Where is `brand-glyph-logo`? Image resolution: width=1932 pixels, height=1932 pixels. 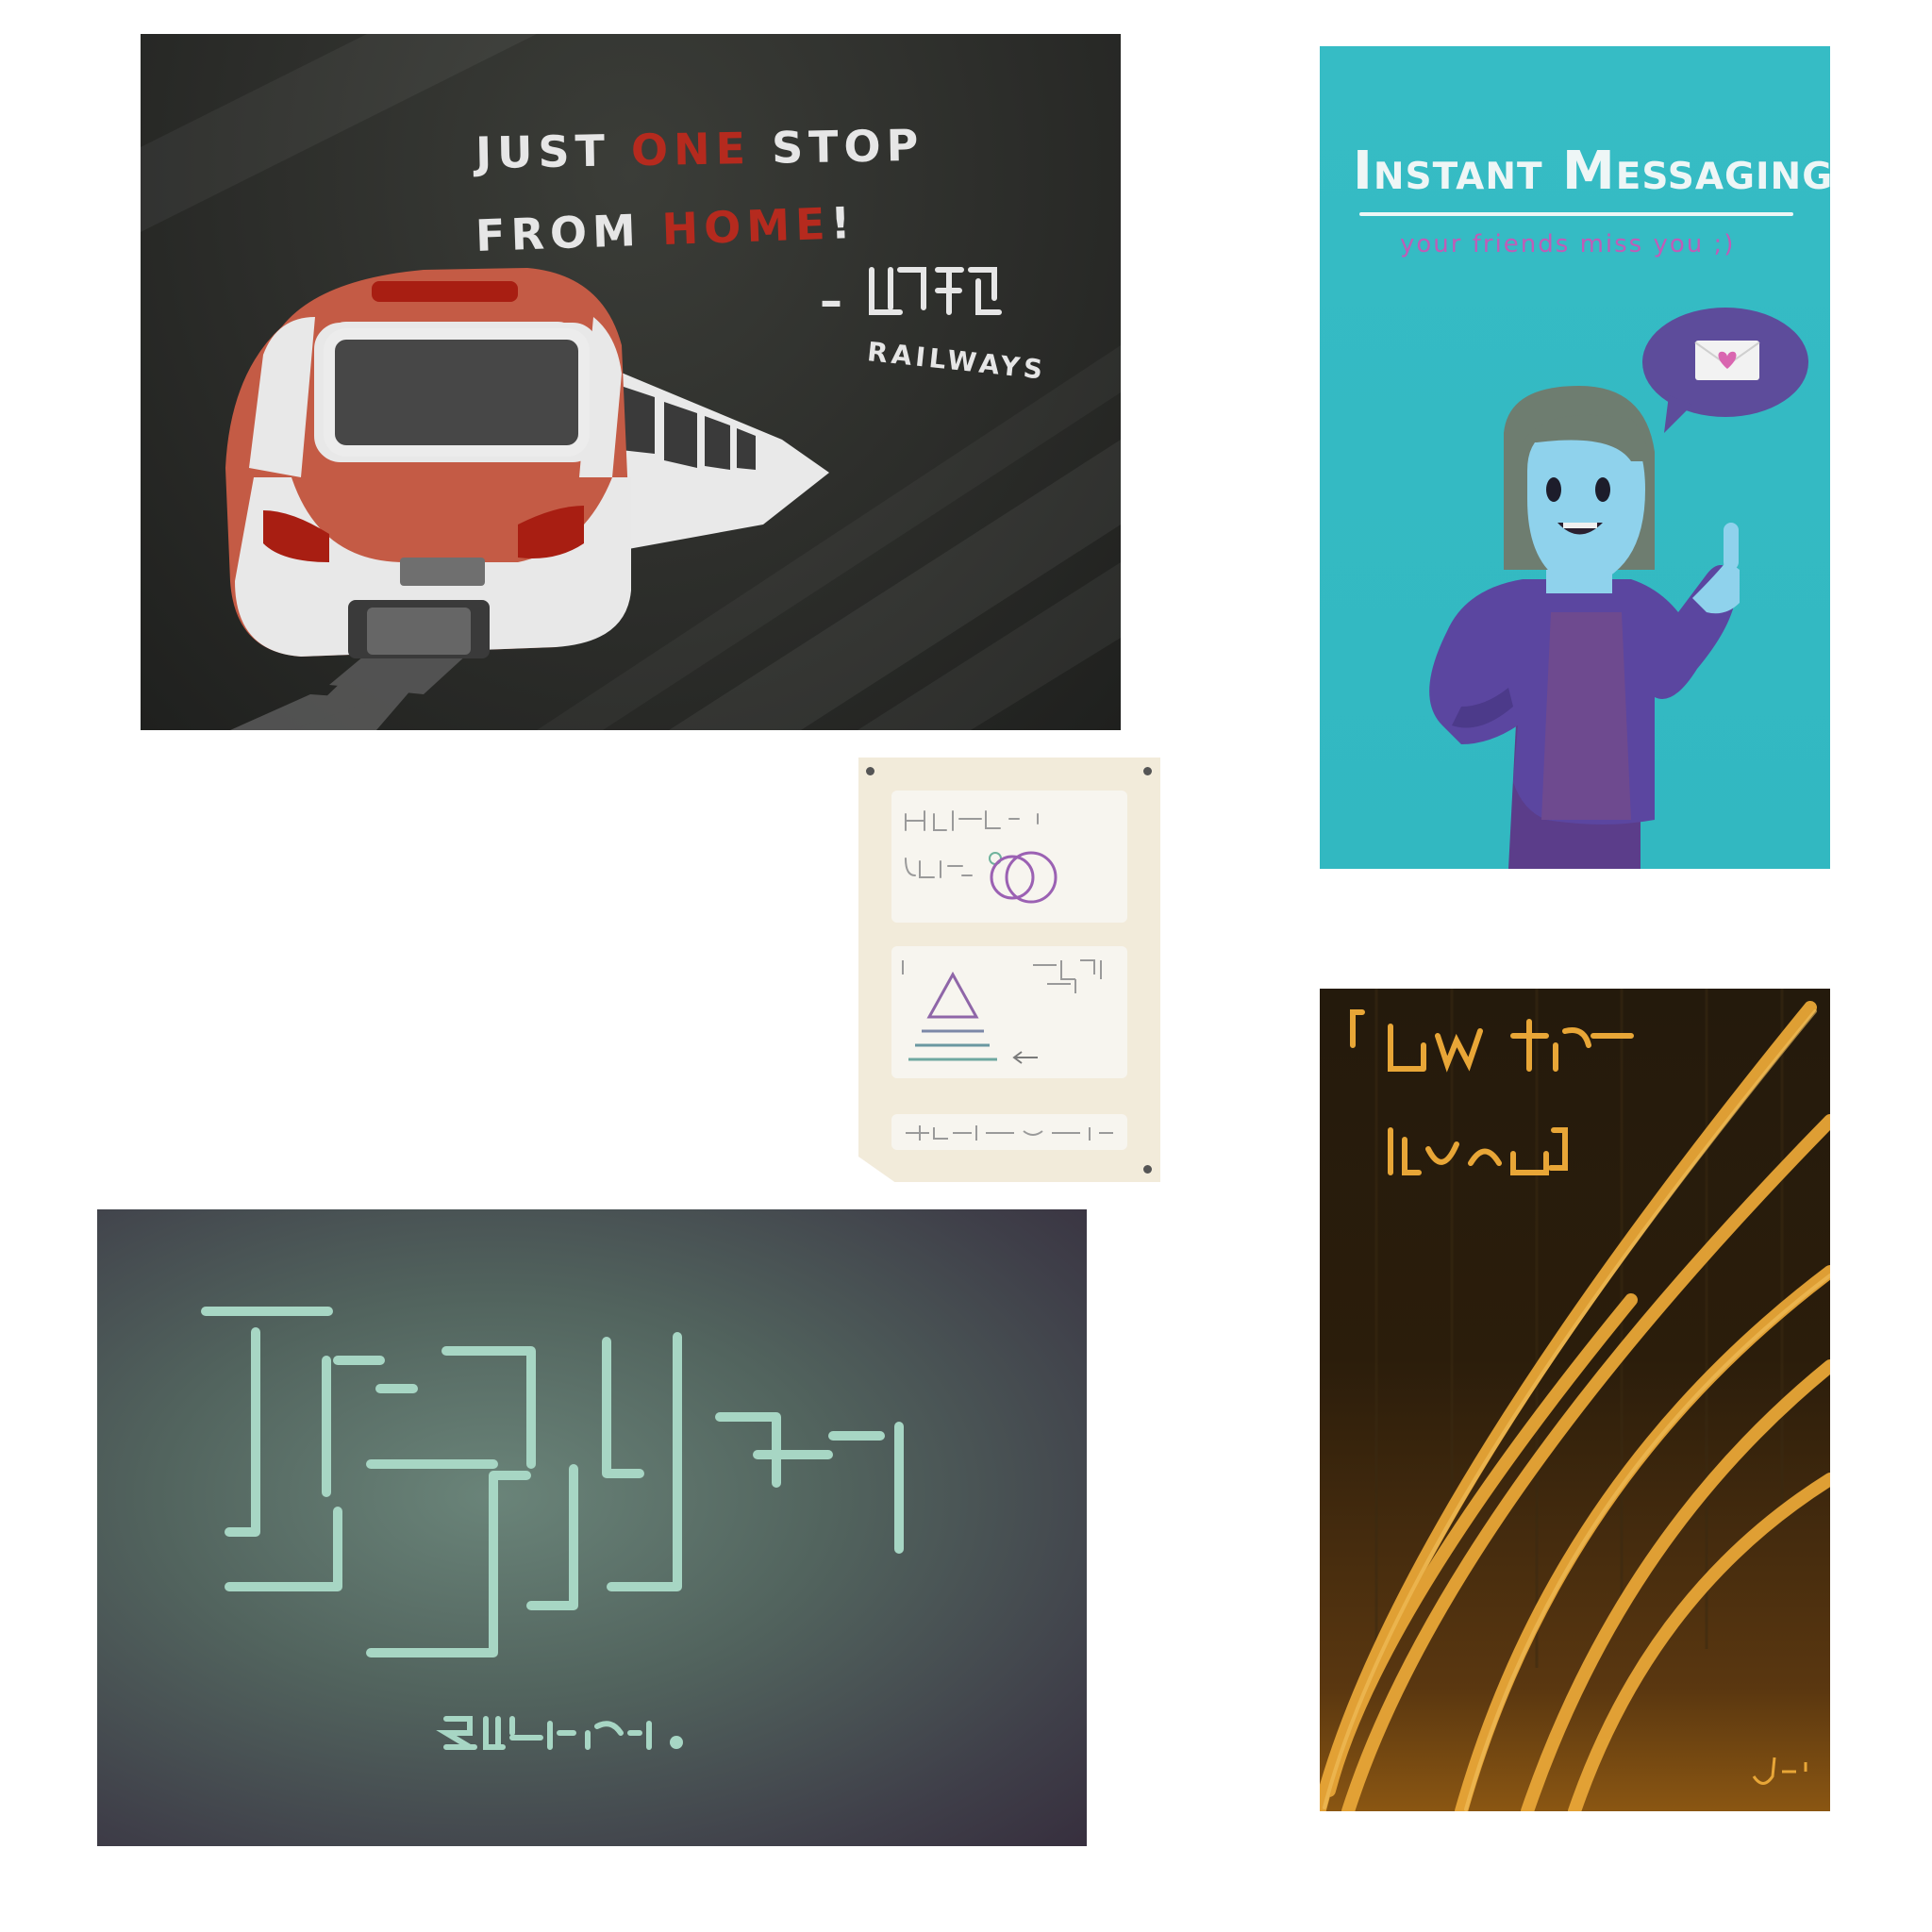 brand-glyph-logo is located at coordinates (936, 291).